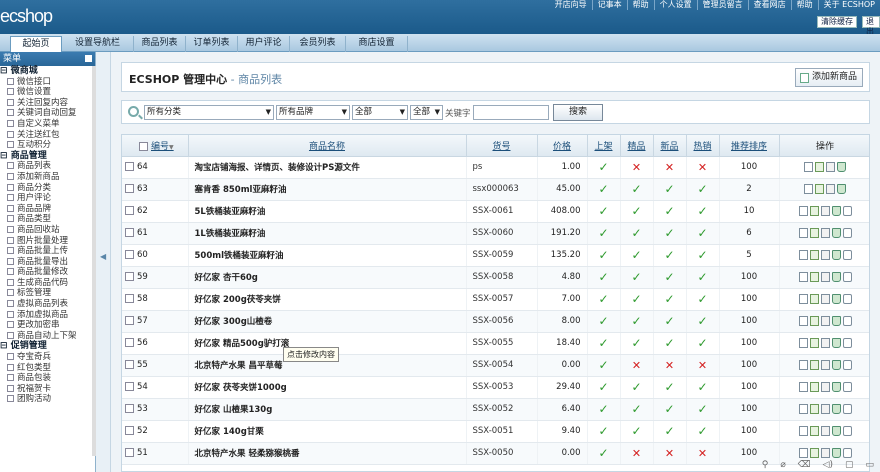 The image size is (880, 472). I want to click on goods-name-cell: 好亿家 杏干60g, so click(327, 277).